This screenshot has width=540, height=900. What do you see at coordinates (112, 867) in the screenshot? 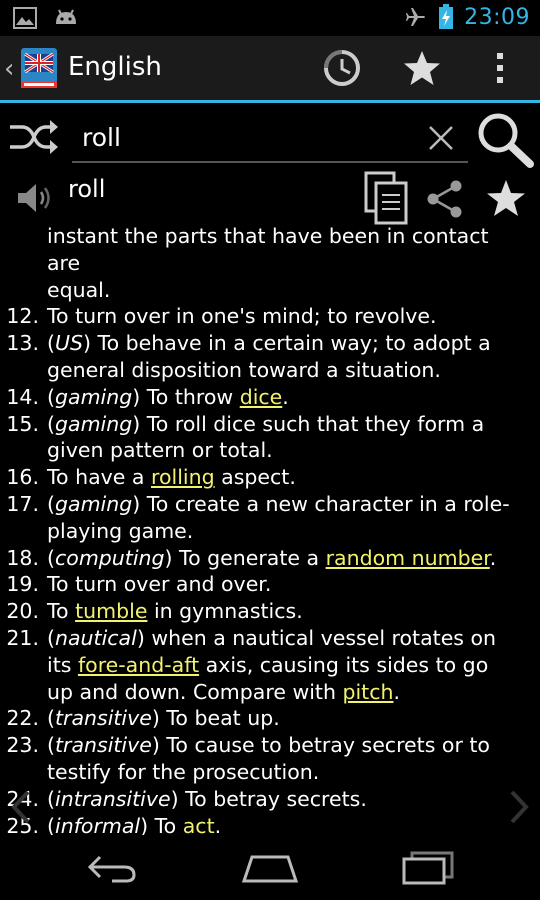
I see `back-icon` at bounding box center [112, 867].